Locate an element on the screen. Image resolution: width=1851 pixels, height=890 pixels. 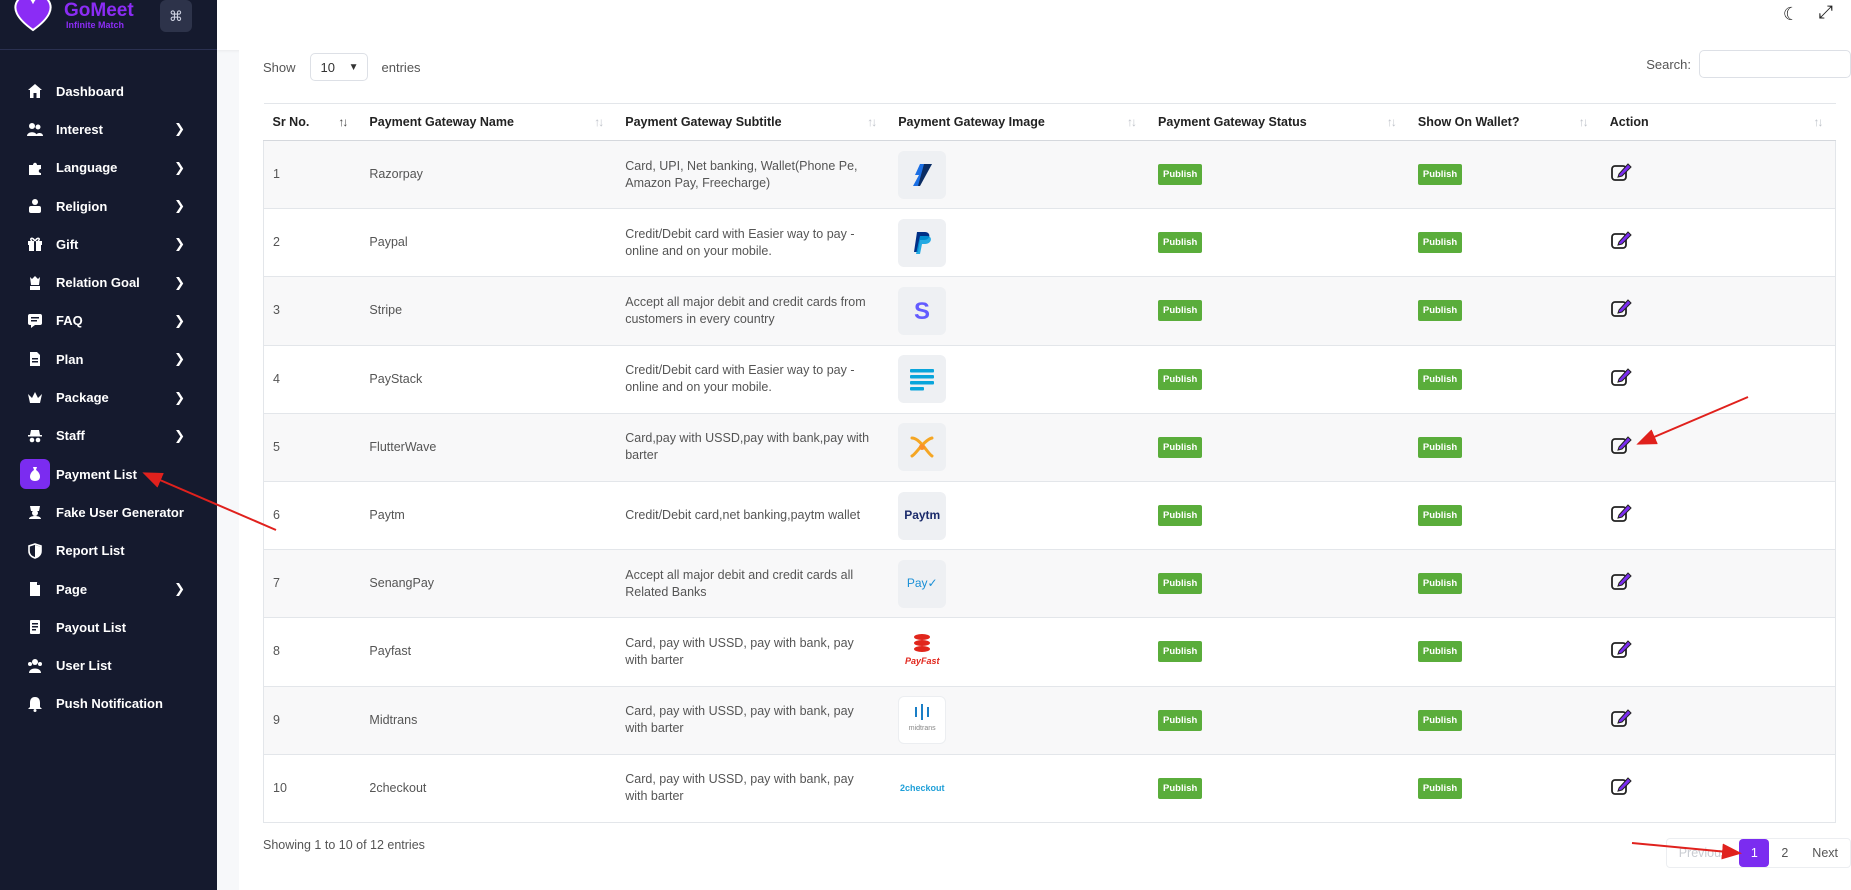
chess-icon is located at coordinates (35, 283).